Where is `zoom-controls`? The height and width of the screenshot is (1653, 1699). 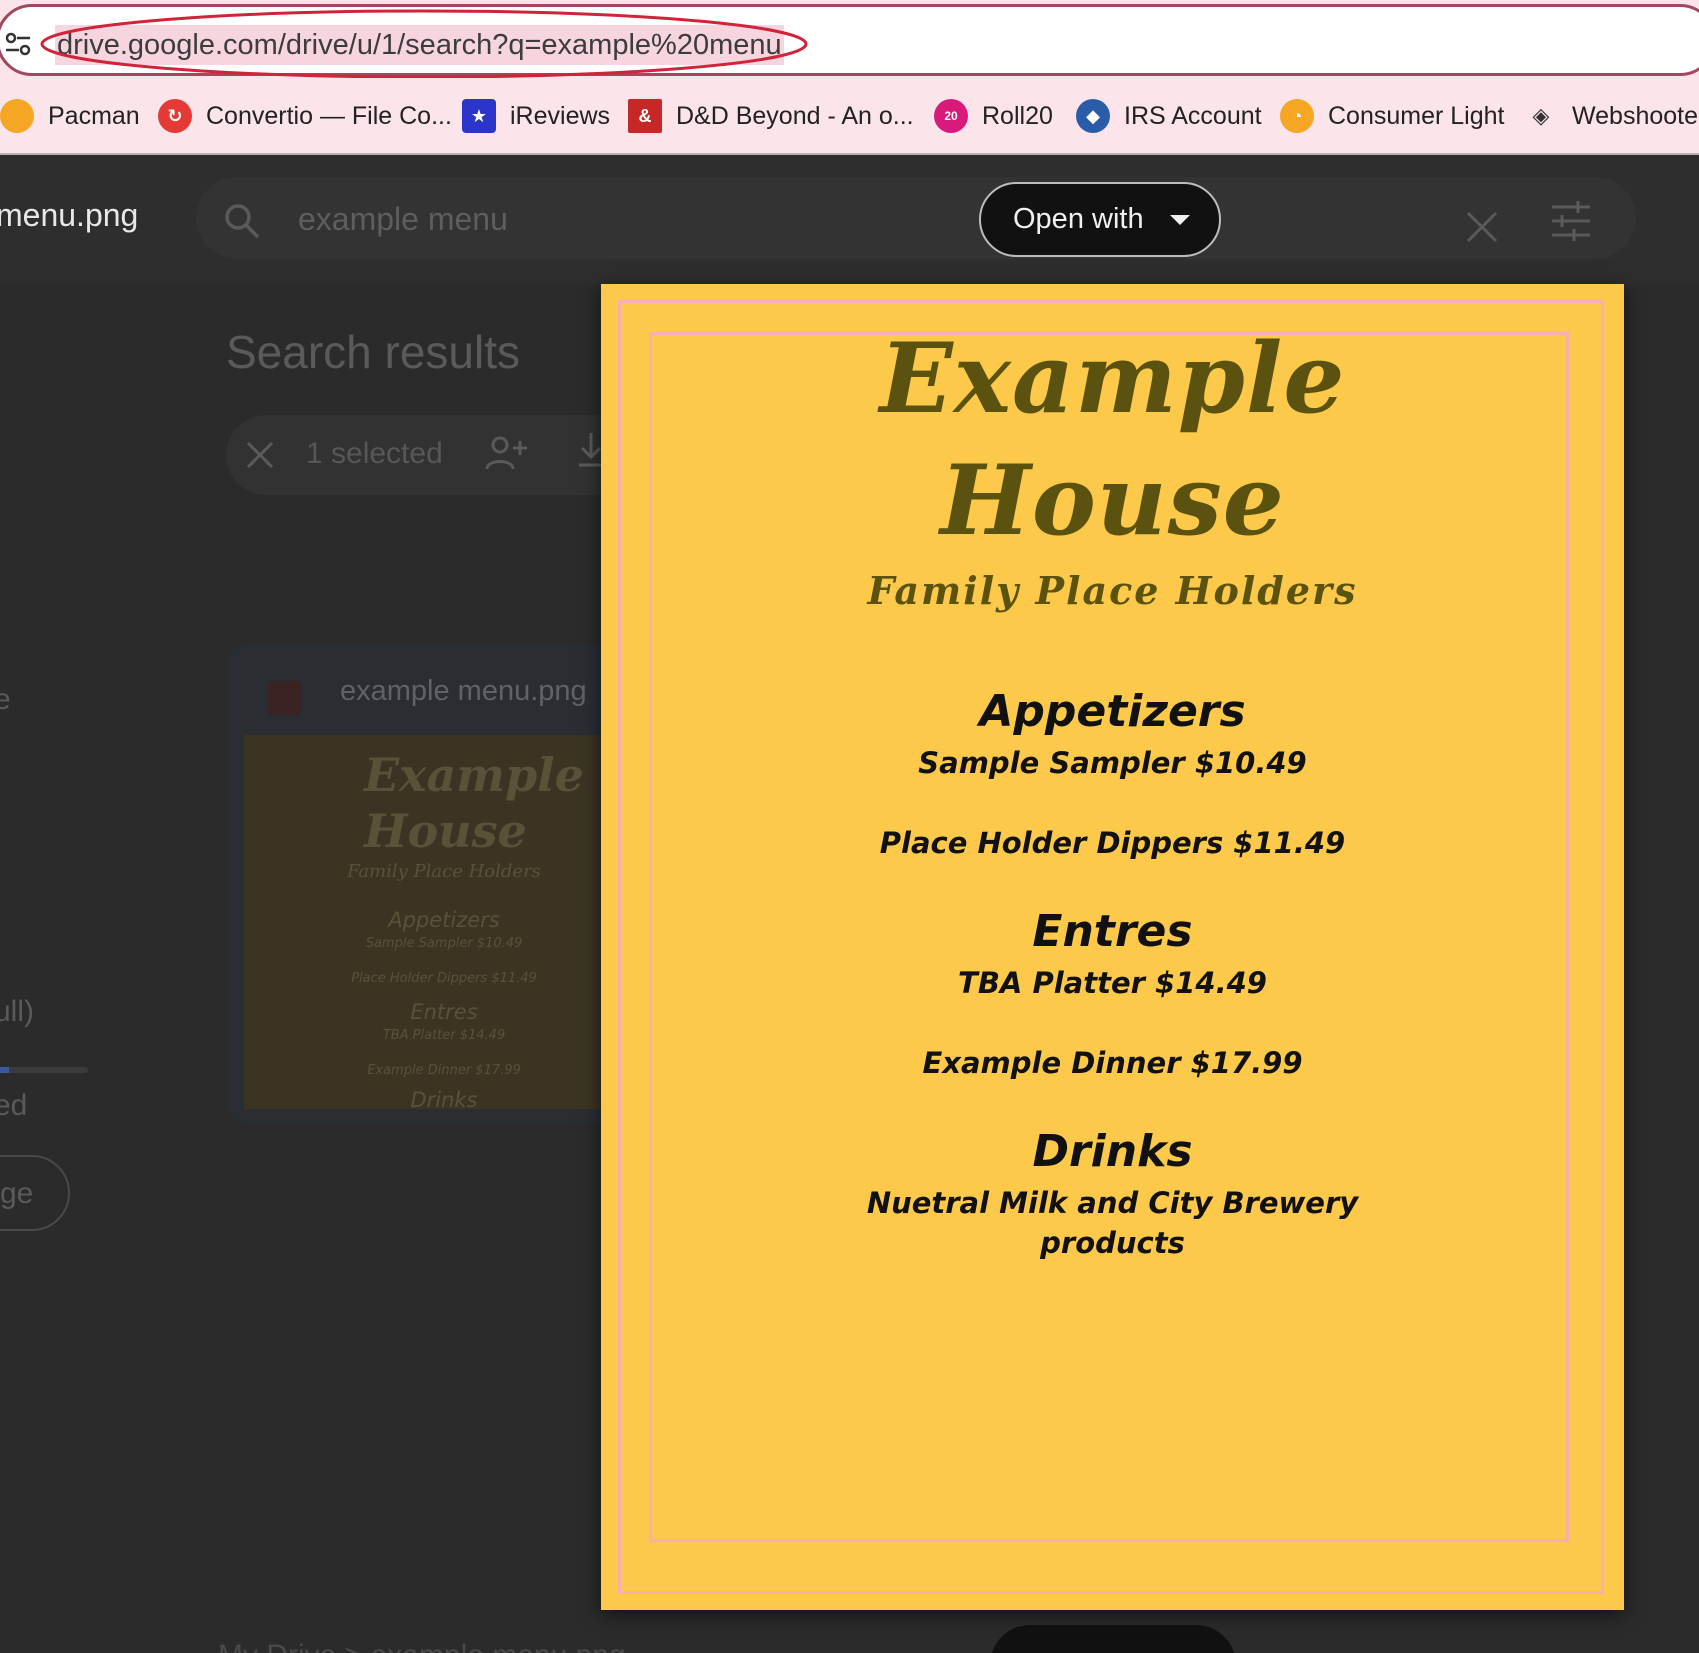
zoom-controls is located at coordinates (1113, 1639).